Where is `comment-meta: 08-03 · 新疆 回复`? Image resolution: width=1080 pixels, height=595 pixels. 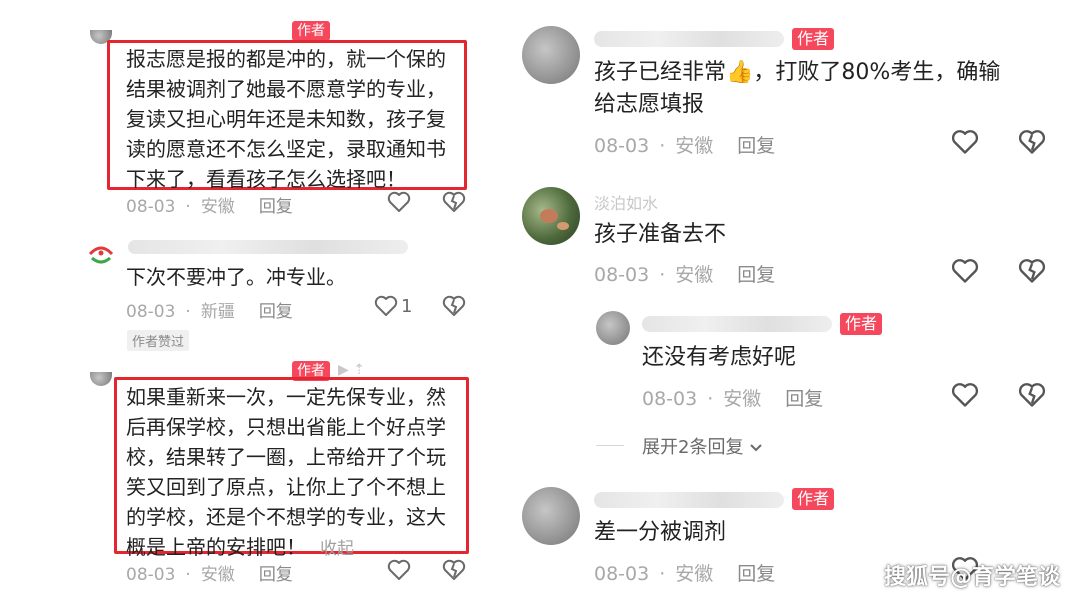 comment-meta: 08-03 · 新疆 回复 is located at coordinates (209, 312).